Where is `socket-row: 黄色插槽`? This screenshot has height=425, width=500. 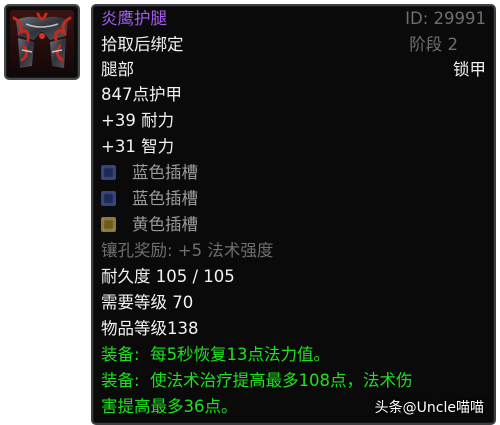
socket-row: 黄色插槽 is located at coordinates (293, 225).